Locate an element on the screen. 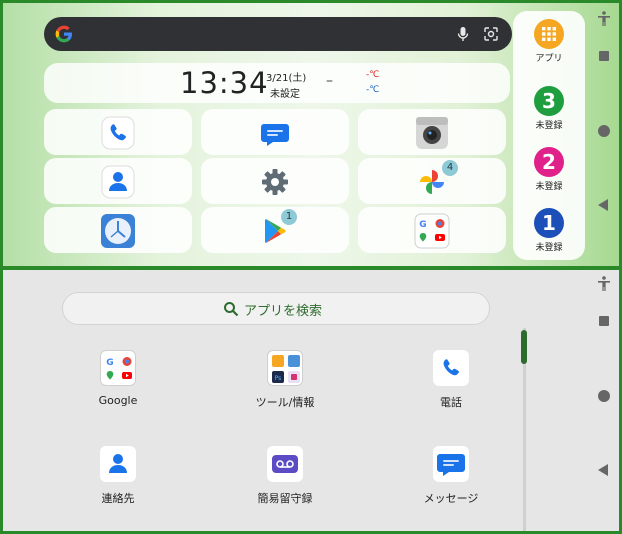  tile-photos: 4 is located at coordinates (432, 181).